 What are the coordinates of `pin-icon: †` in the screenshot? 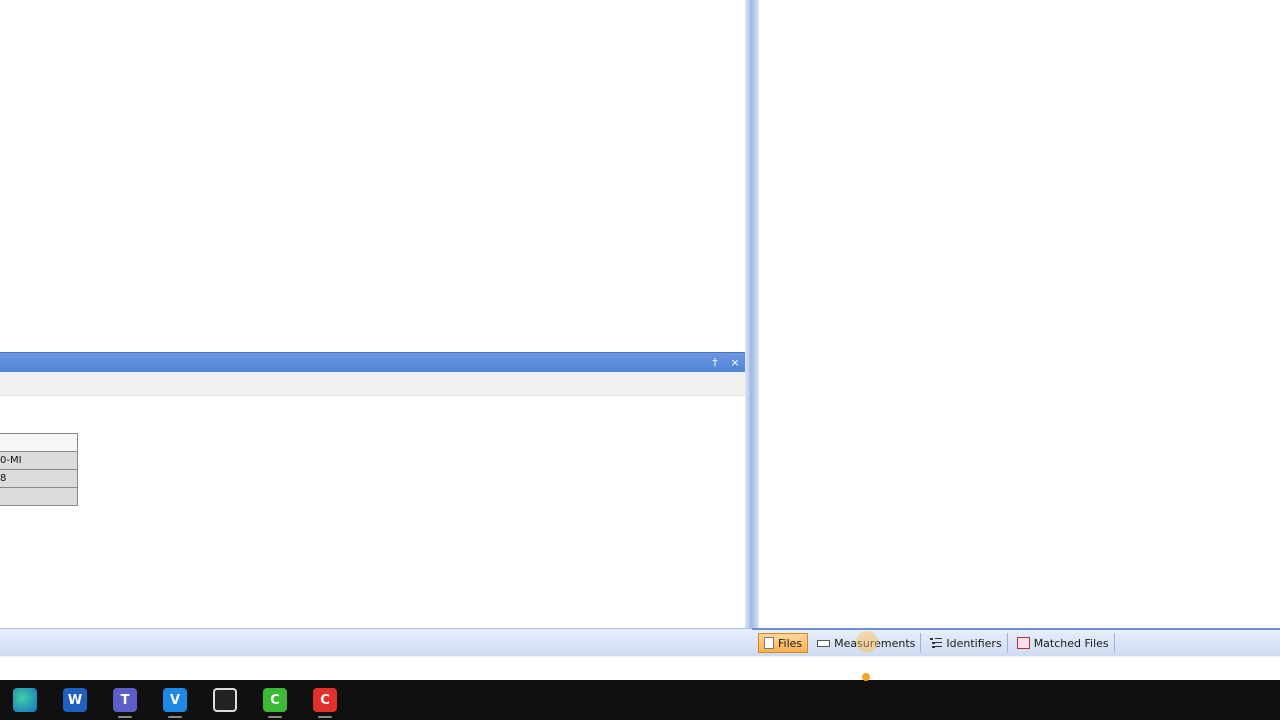 It's located at (715, 362).